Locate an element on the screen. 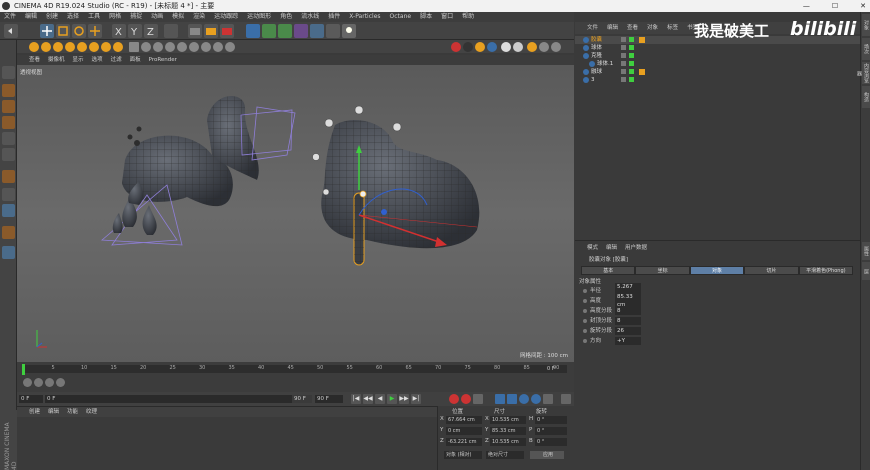 Image resolution: width=870 pixels, height=470 pixels. size-field: 10.535 cm is located at coordinates (508, 442).